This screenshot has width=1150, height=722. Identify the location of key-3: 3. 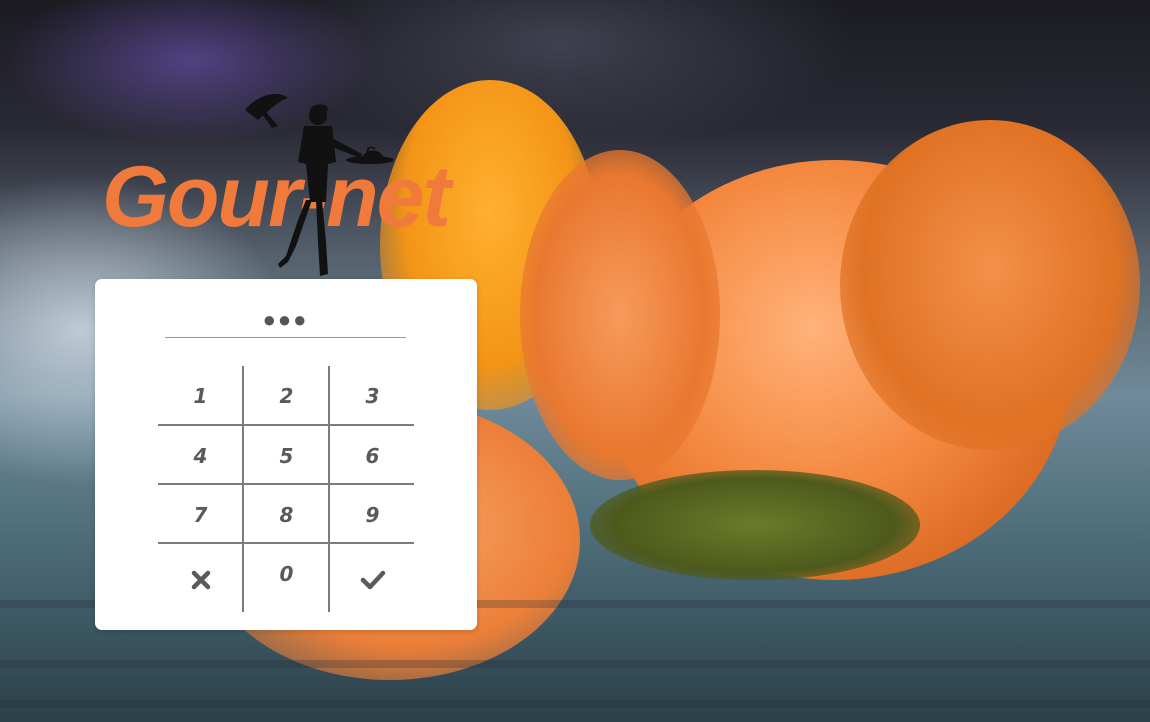
(372, 395).